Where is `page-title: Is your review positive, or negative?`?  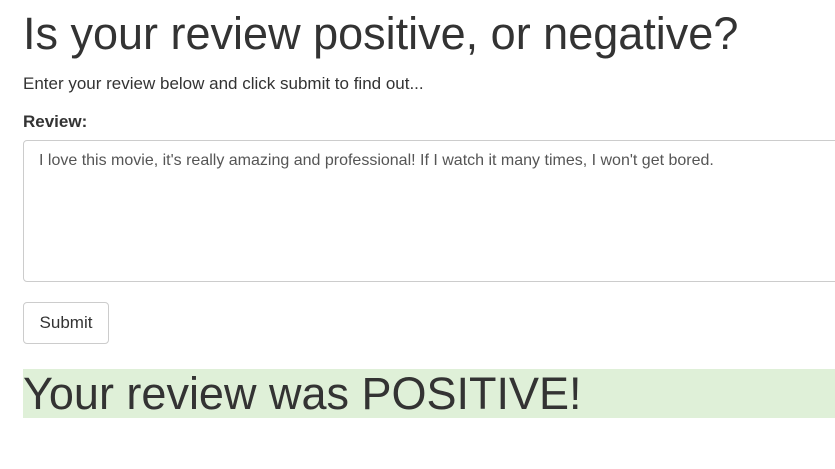
page-title: Is your review positive, or negative? is located at coordinates (381, 33).